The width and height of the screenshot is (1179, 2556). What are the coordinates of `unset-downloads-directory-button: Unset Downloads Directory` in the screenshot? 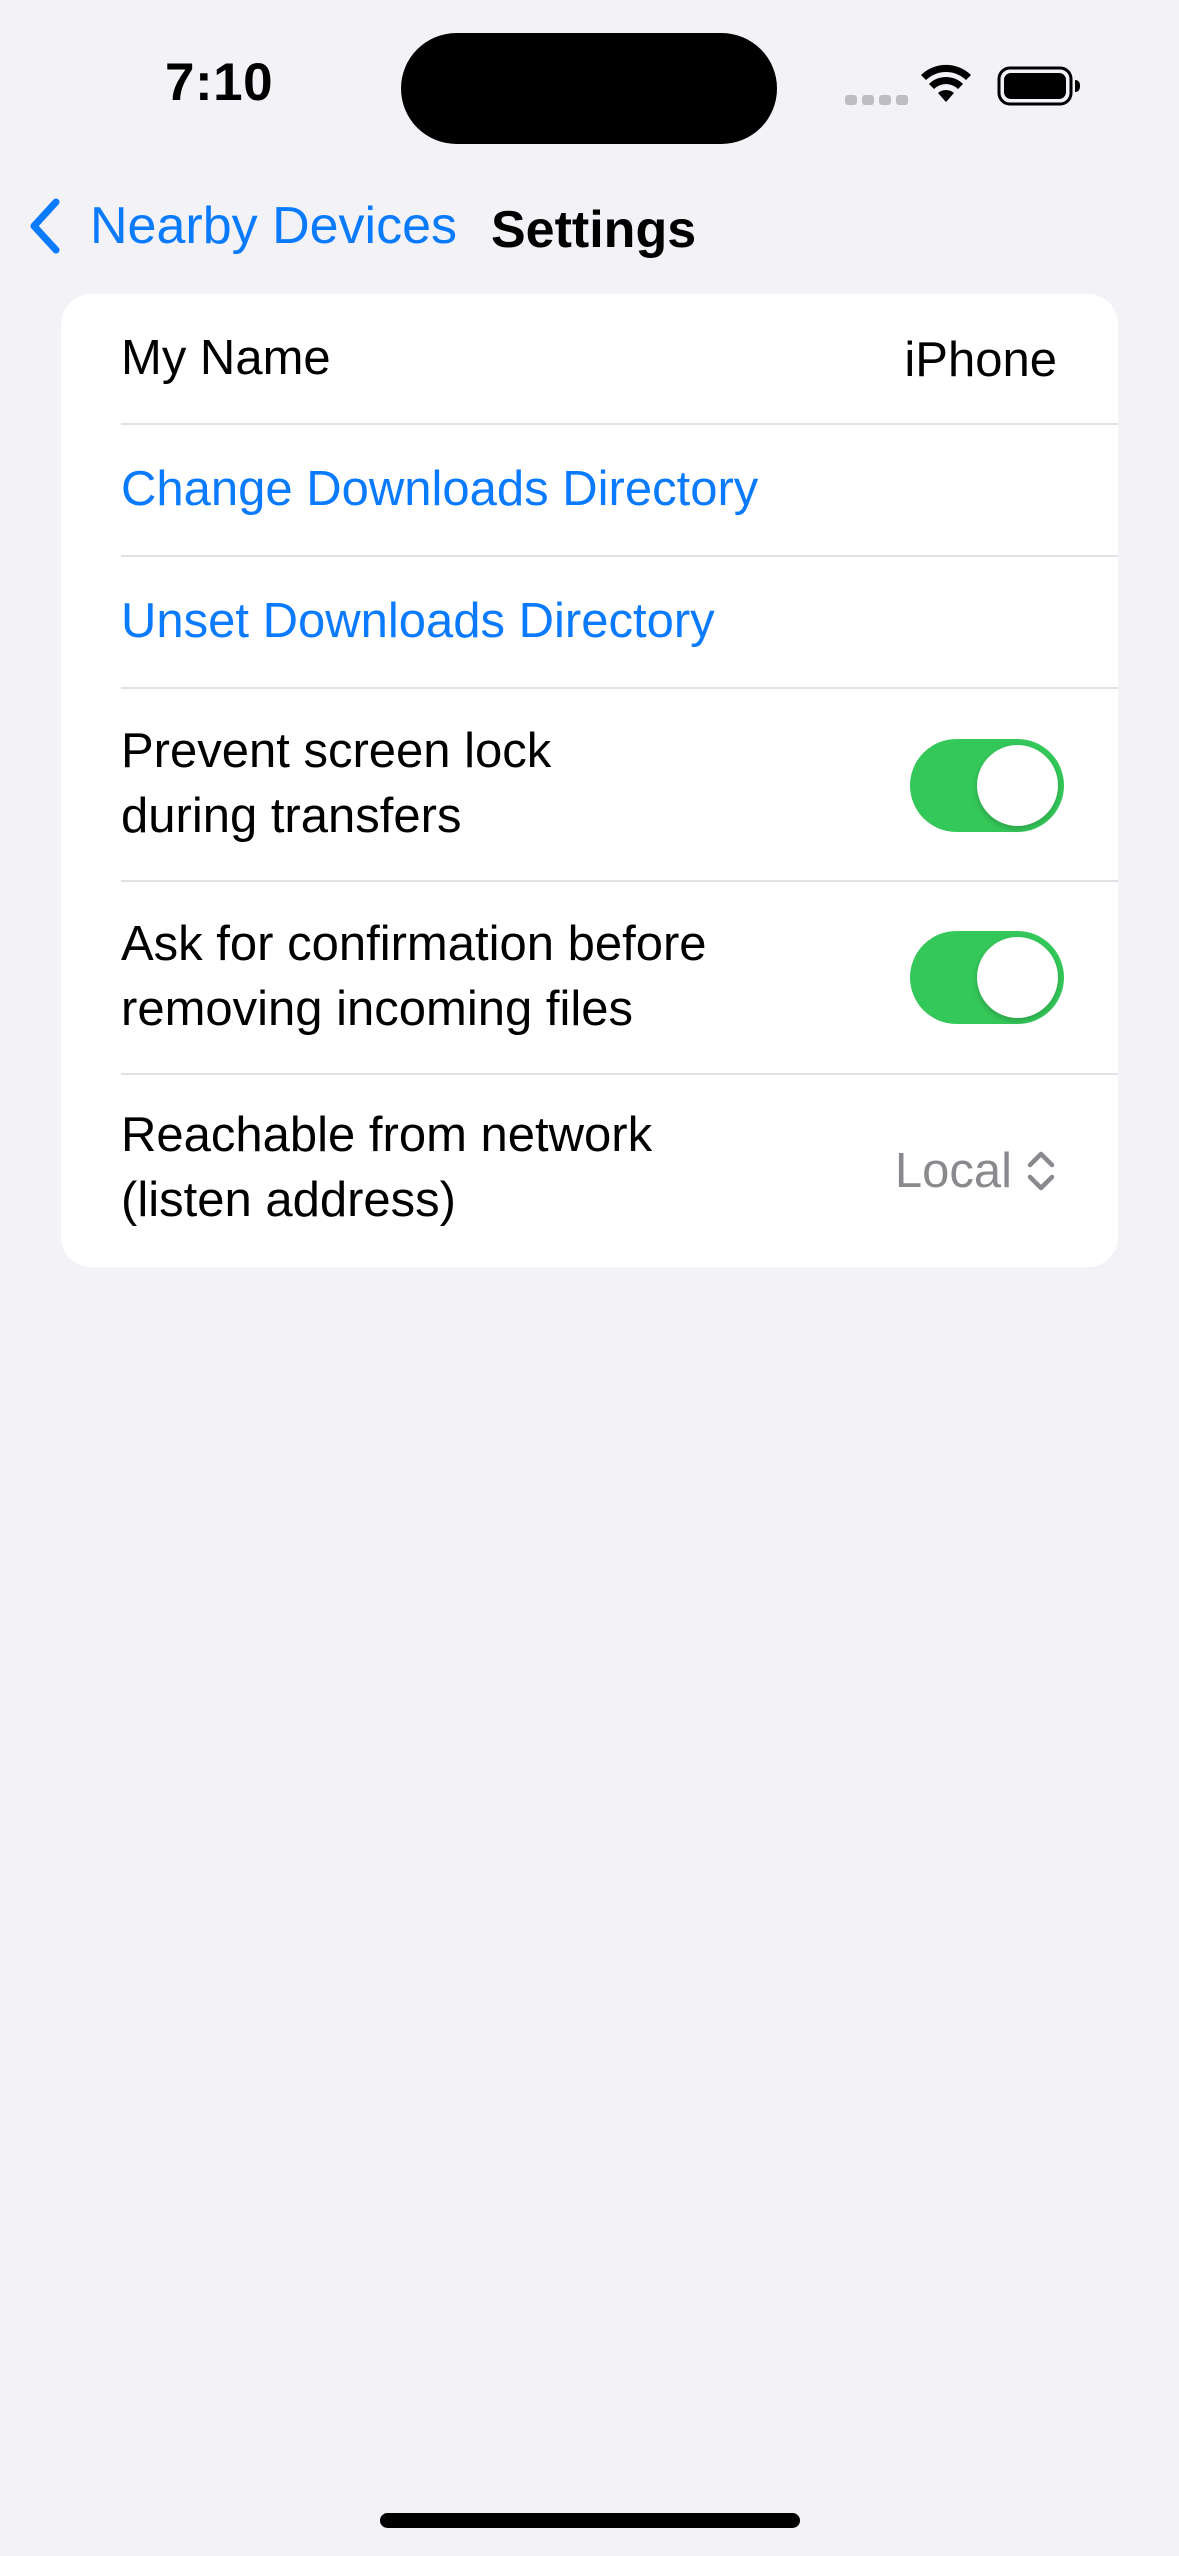 It's located at (589, 622).